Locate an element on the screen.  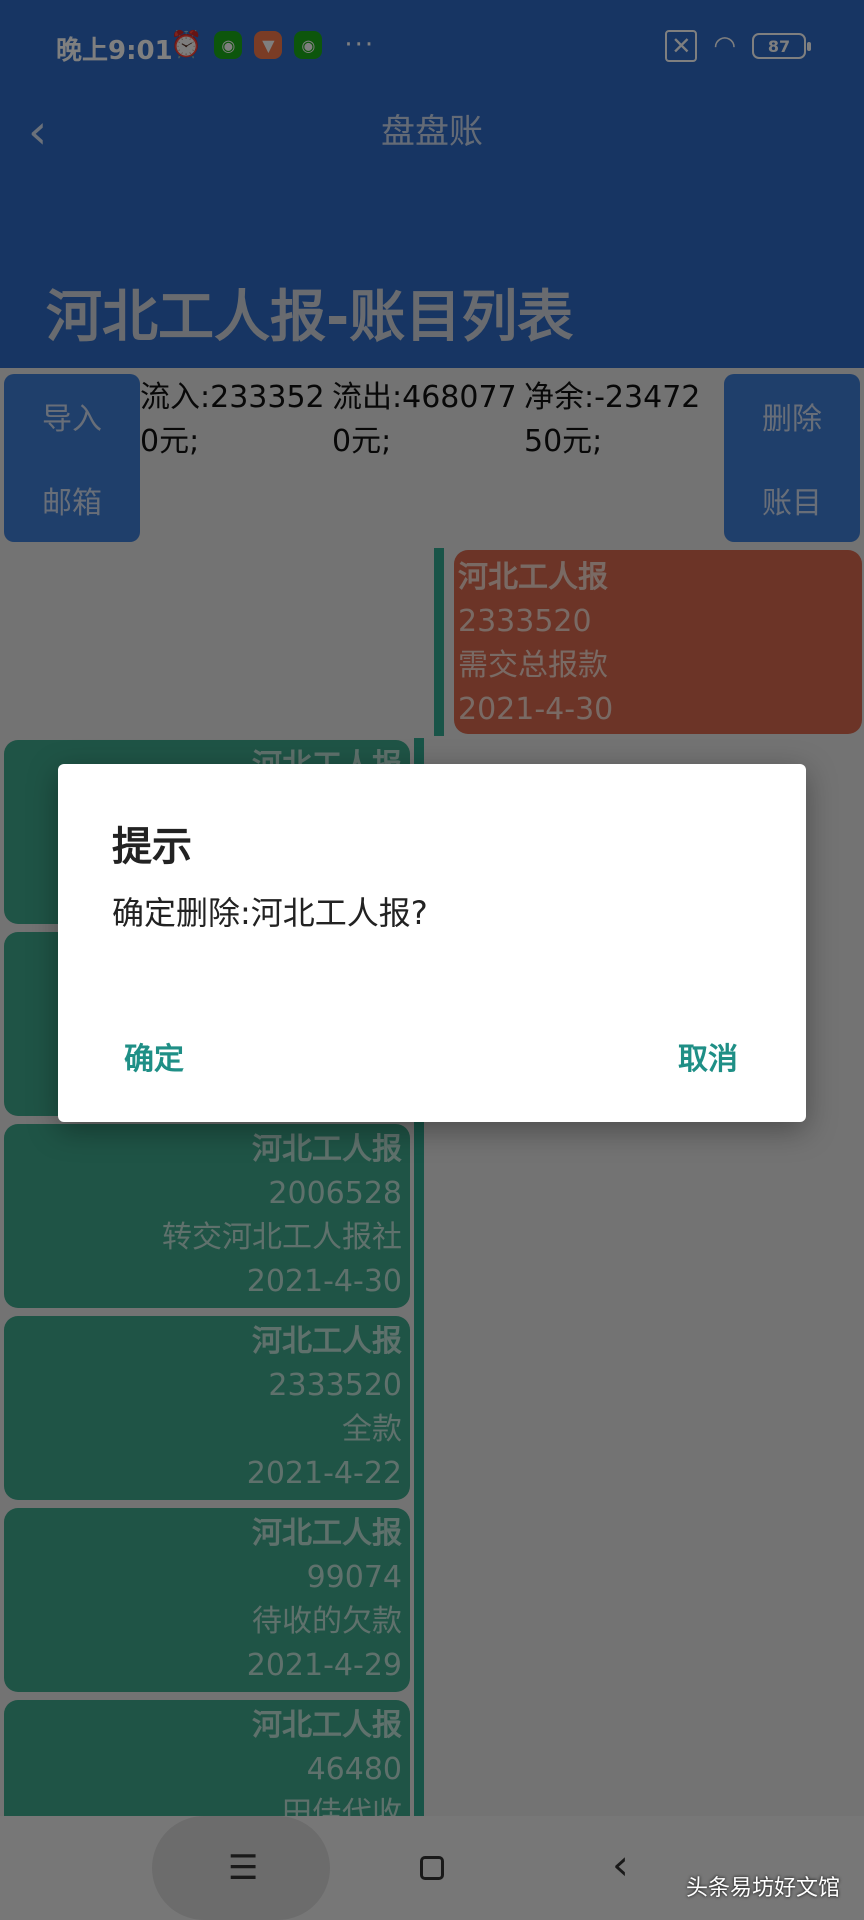
cancel-button: 取消 is located at coordinates (708, 1056).